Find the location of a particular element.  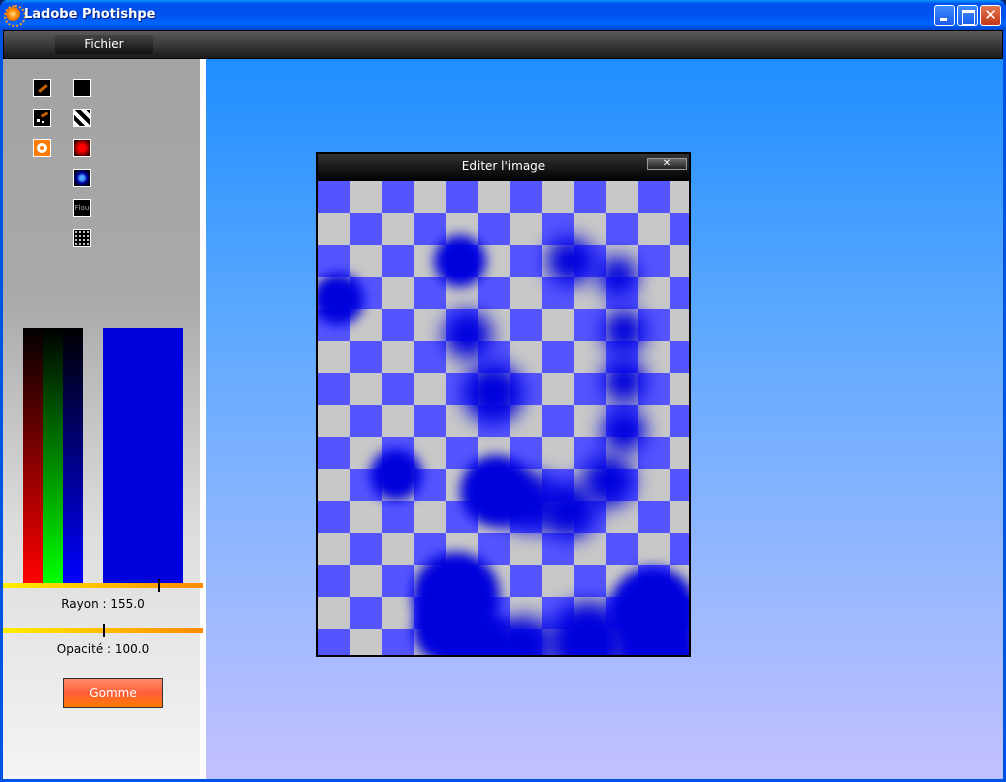

blue-dot-icon is located at coordinates (82, 178).